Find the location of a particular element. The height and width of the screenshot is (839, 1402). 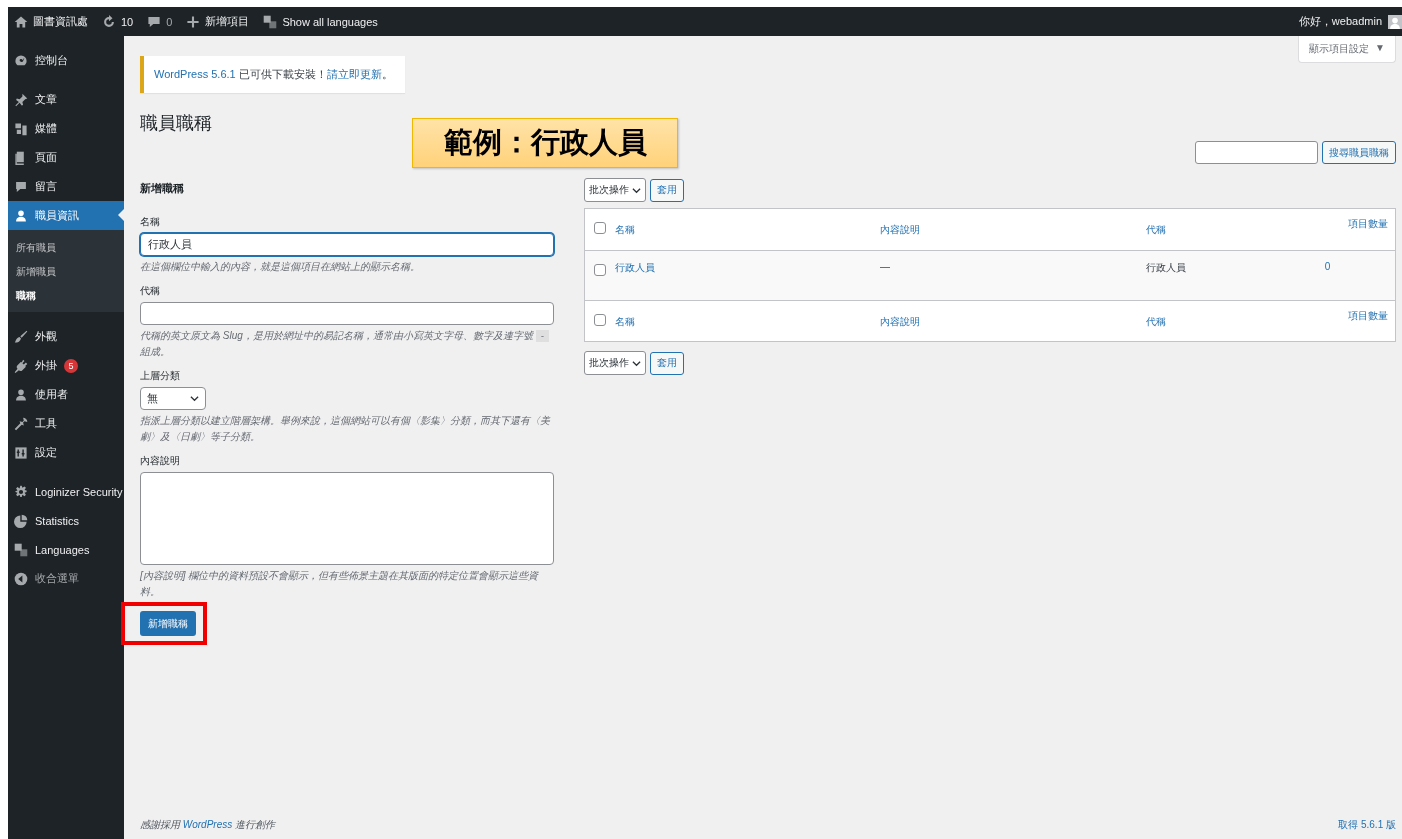

page-title: 職員職稱 is located at coordinates (176, 123).